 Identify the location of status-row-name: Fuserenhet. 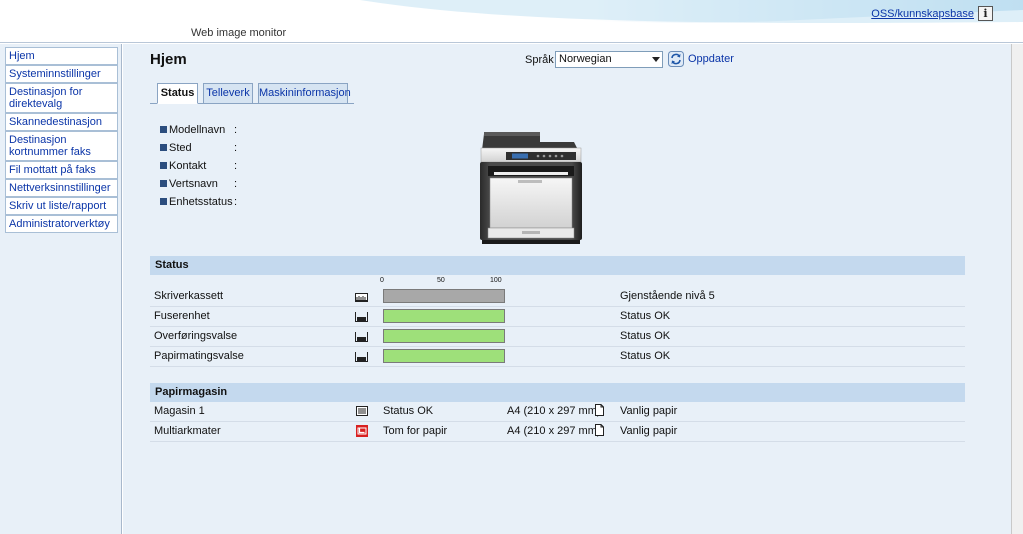
(182, 316).